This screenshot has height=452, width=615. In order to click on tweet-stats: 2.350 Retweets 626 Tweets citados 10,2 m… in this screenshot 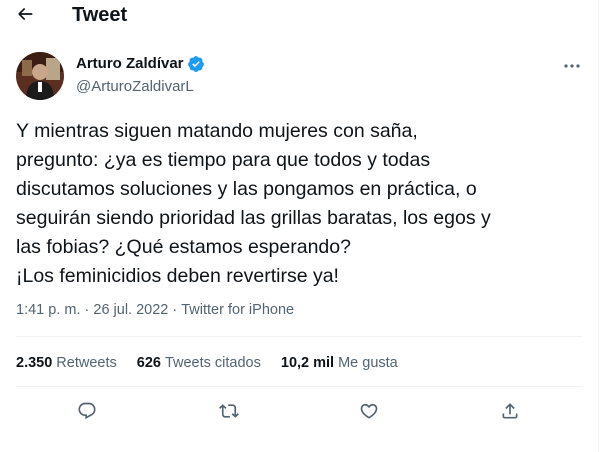, I will do `click(217, 363)`.